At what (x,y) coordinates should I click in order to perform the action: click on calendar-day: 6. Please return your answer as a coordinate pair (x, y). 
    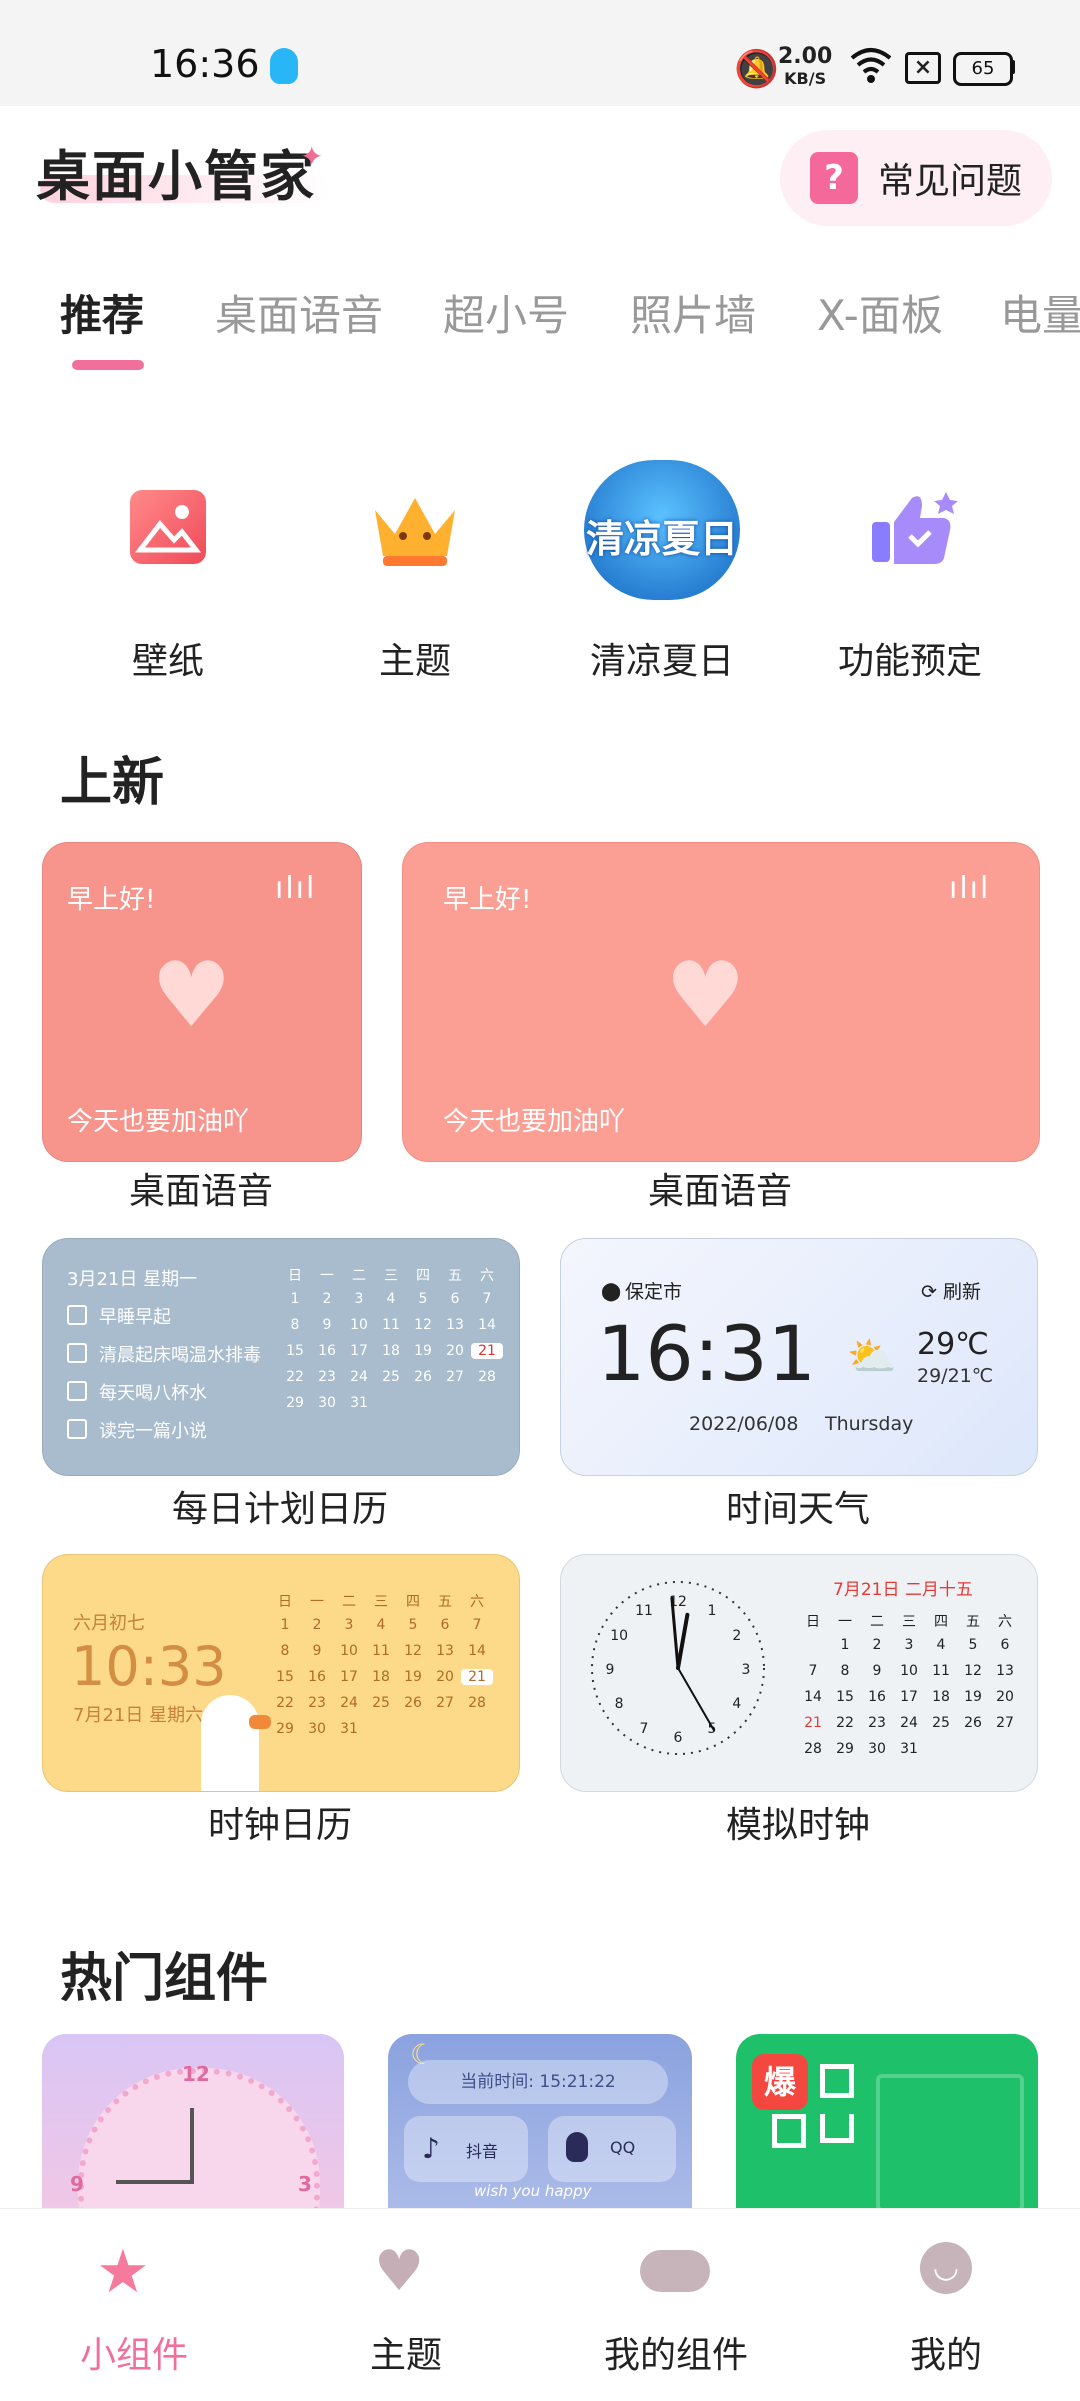
    Looking at the image, I should click on (445, 1625).